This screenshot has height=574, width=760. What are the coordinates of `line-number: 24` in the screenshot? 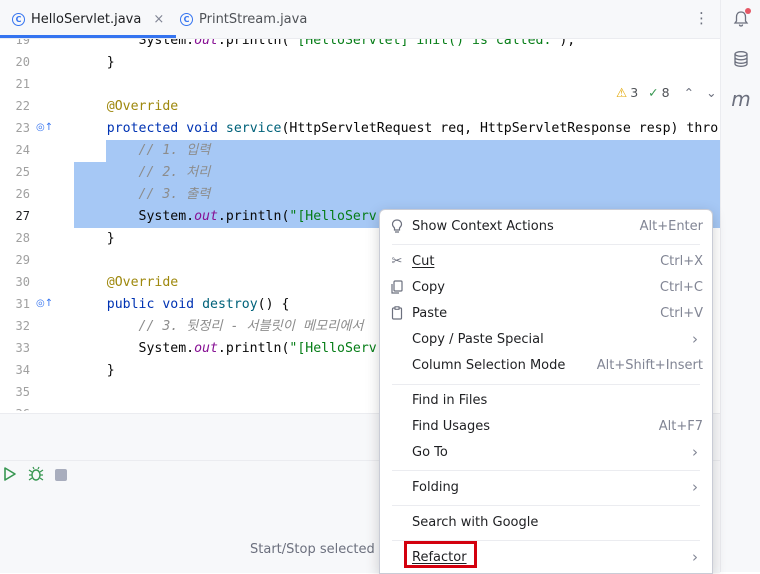 It's located at (22, 150).